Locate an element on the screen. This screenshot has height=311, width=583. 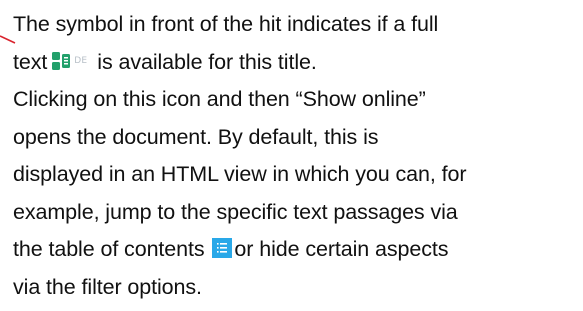
text-fragment: is available for this title. is located at coordinates (207, 61).